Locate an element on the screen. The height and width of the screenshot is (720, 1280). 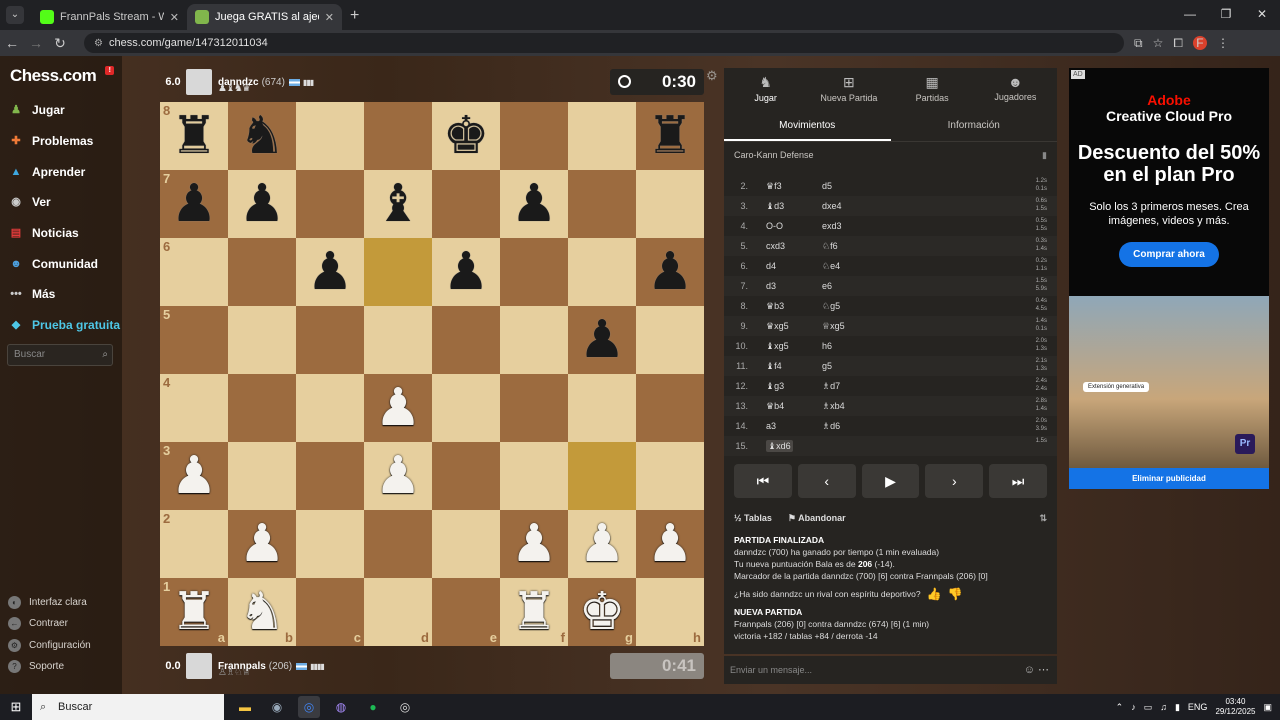
subtab-movimientos: Movimientos is located at coordinates (807, 125).